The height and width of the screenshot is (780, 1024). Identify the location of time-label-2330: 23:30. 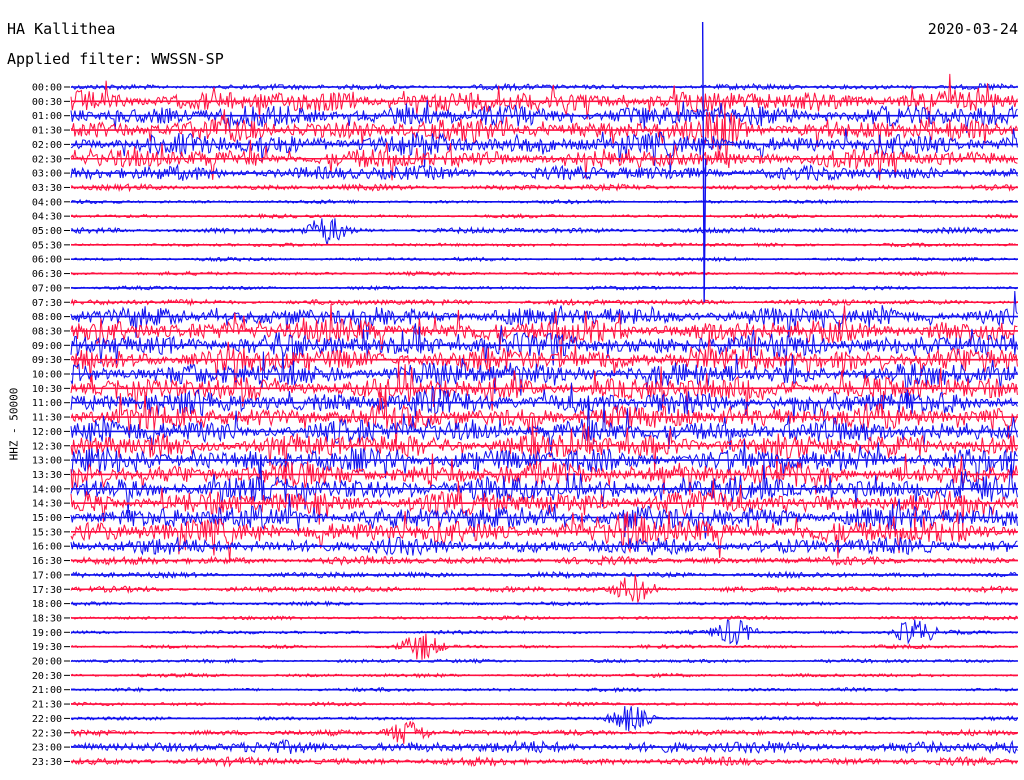
(47, 762).